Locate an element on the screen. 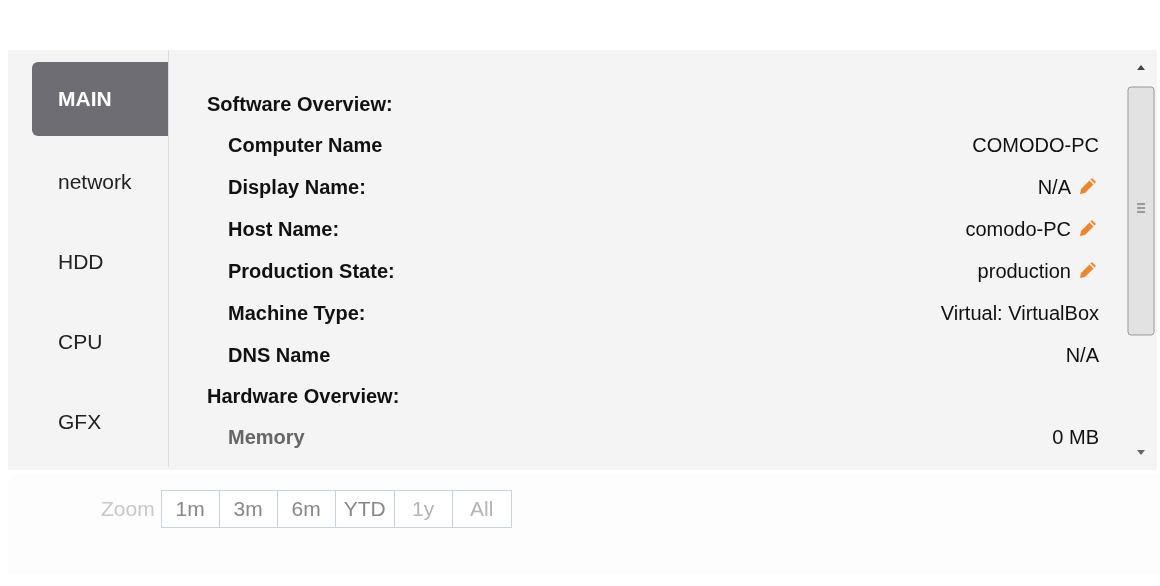 This screenshot has width=1160, height=586. field-value: COMODO-PC is located at coordinates (1035, 145).